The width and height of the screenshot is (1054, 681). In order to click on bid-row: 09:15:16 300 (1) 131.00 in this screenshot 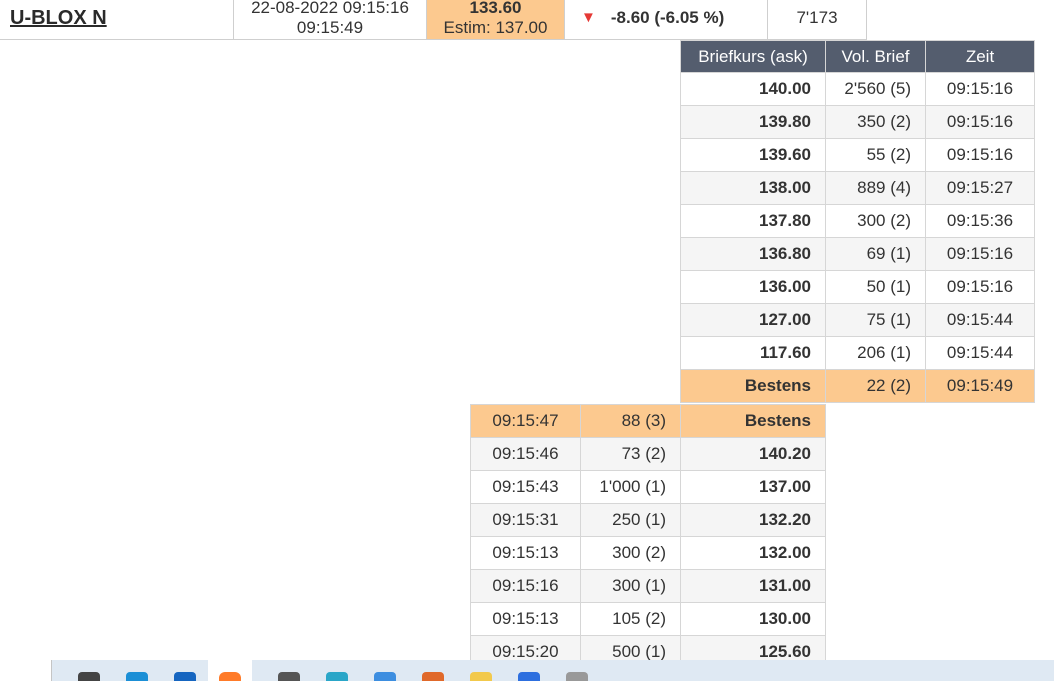, I will do `click(648, 586)`.